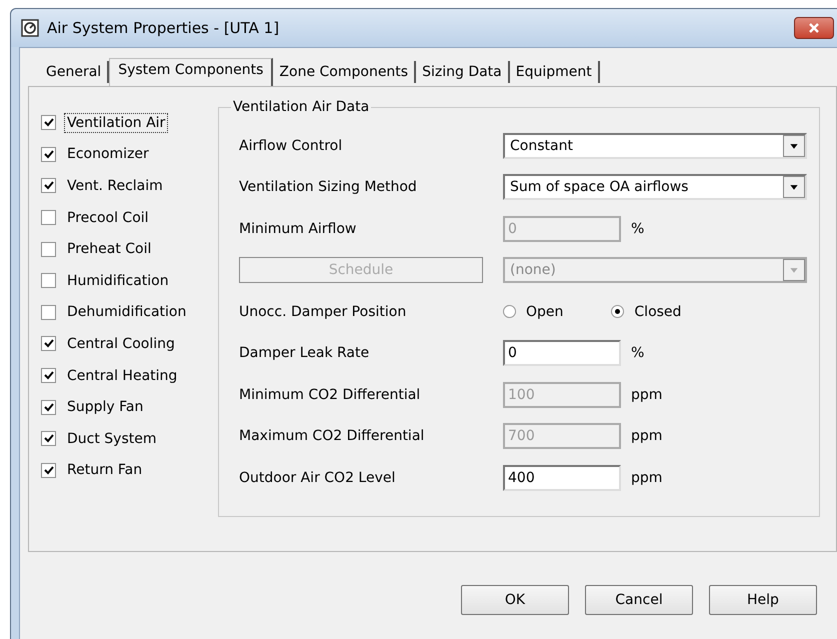  I want to click on checkbox-label: Preheat Coil, so click(109, 249).